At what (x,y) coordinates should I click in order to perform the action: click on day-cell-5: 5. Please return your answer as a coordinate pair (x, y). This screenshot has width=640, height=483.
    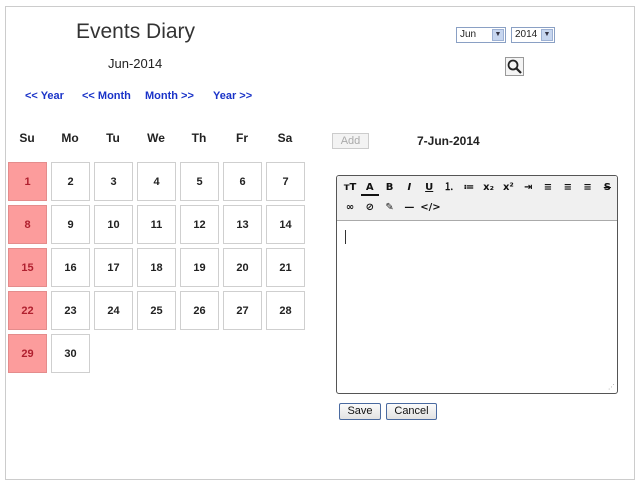
    Looking at the image, I should click on (199, 181).